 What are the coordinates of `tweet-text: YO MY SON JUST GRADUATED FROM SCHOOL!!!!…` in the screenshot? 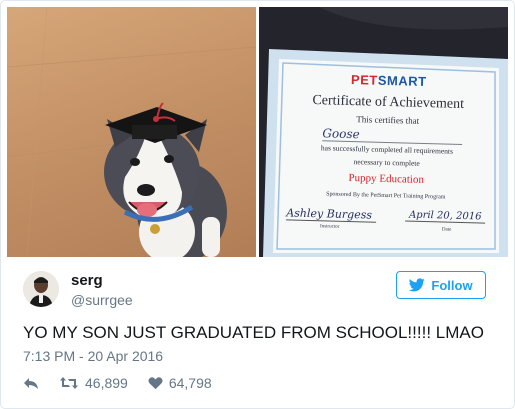 It's located at (253, 332).